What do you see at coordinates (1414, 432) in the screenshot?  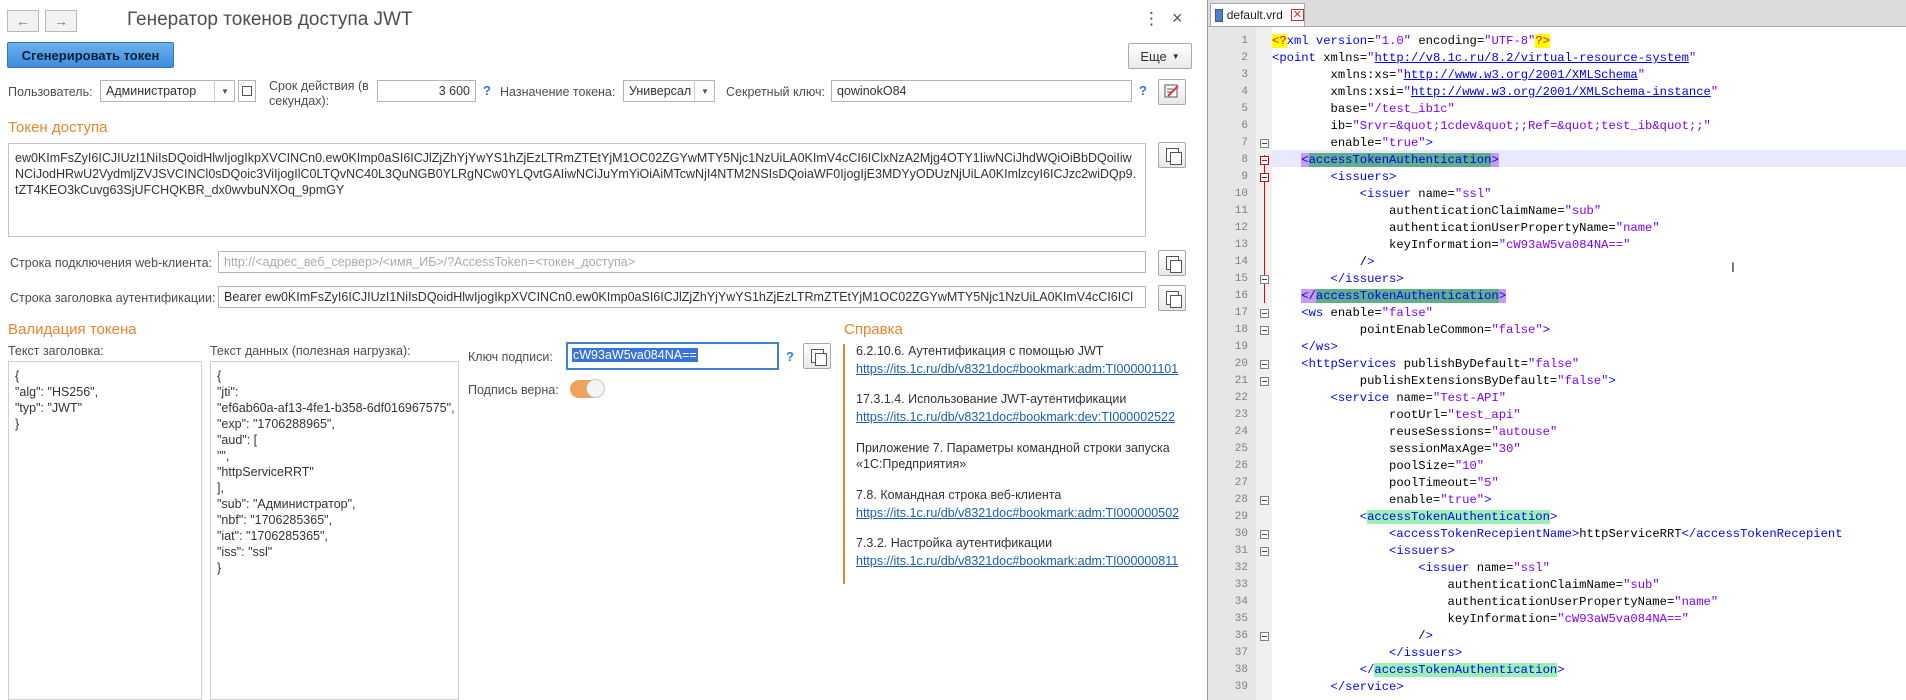 I see `code-line: reuseSessions="autouse"` at bounding box center [1414, 432].